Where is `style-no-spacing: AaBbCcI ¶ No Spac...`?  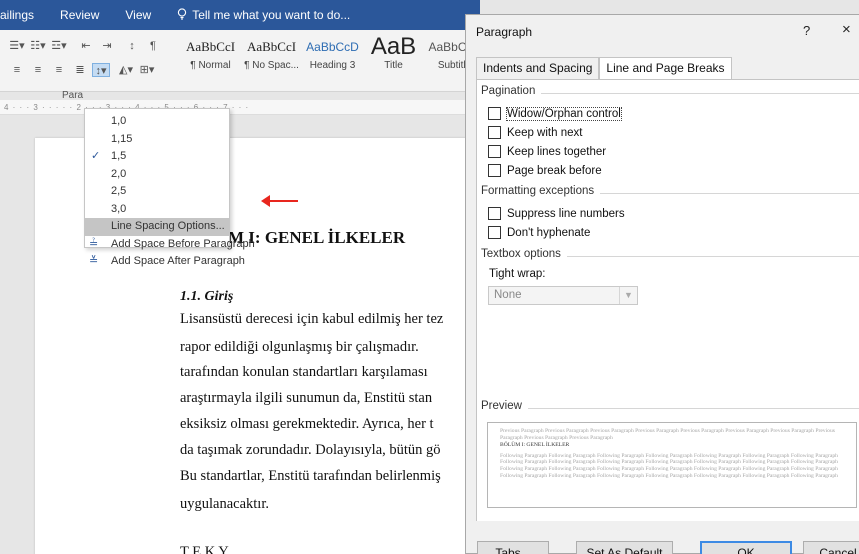 style-no-spacing: AaBbCcI ¶ No Spac... is located at coordinates (271, 53).